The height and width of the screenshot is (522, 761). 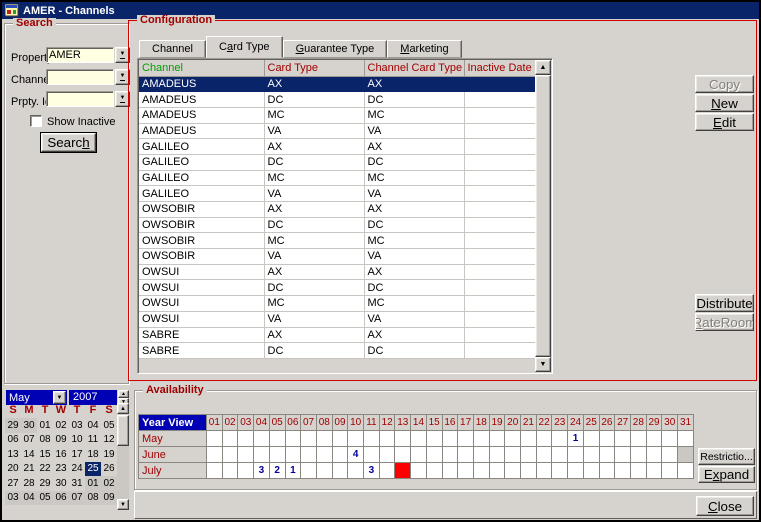 I want to click on table-row: OWSUI DC DC, so click(x=337, y=288).